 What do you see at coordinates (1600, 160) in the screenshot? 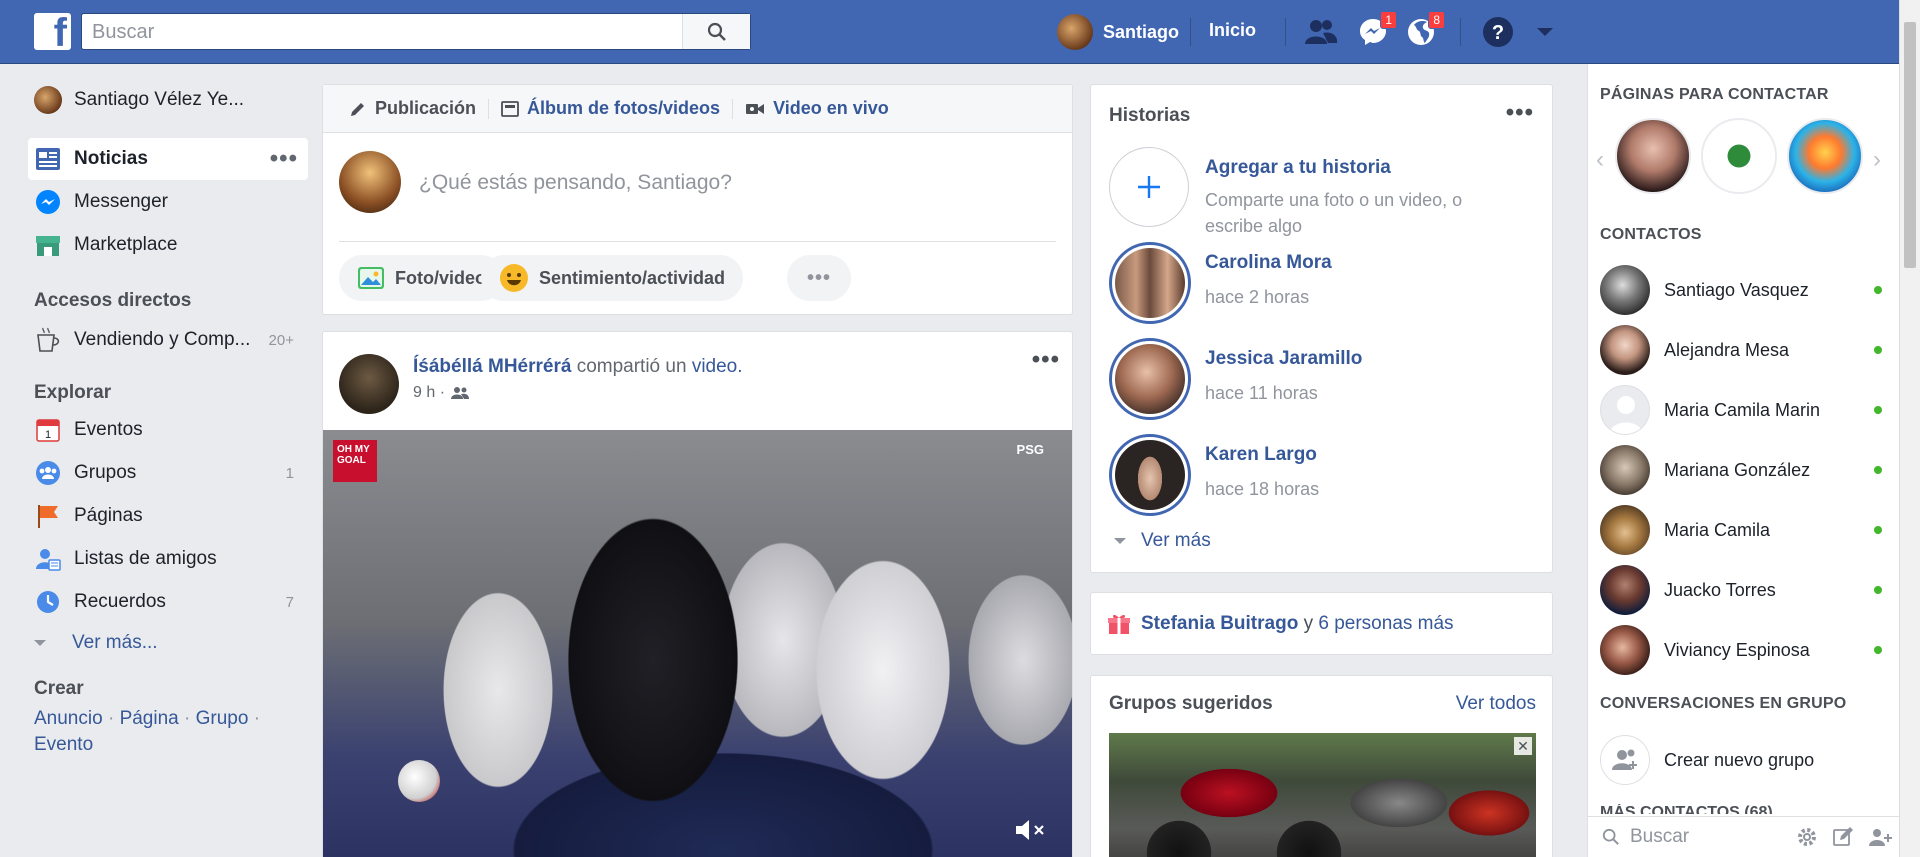
I see `chevron-left-icon: ‹` at bounding box center [1600, 160].